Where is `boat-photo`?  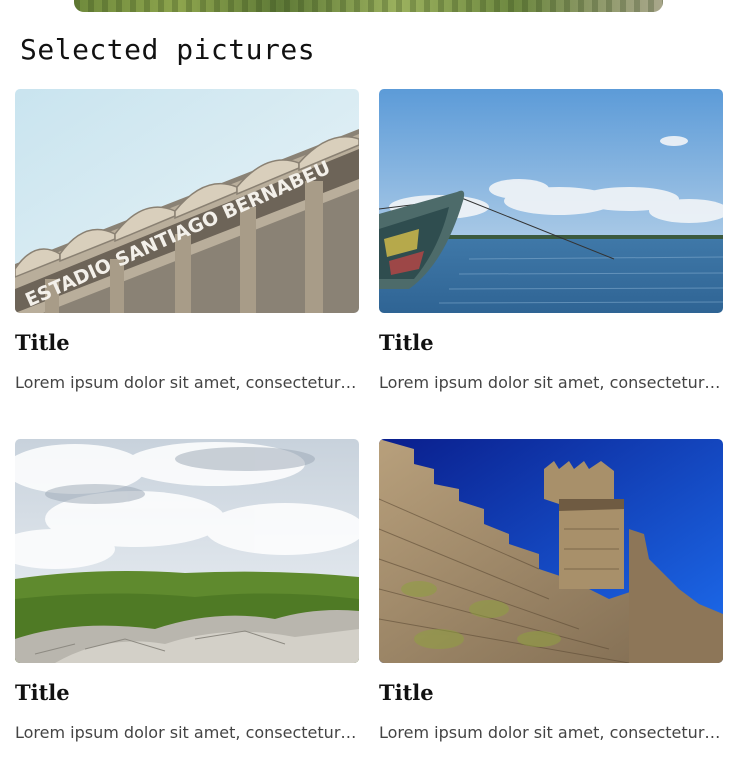 boat-photo is located at coordinates (551, 201).